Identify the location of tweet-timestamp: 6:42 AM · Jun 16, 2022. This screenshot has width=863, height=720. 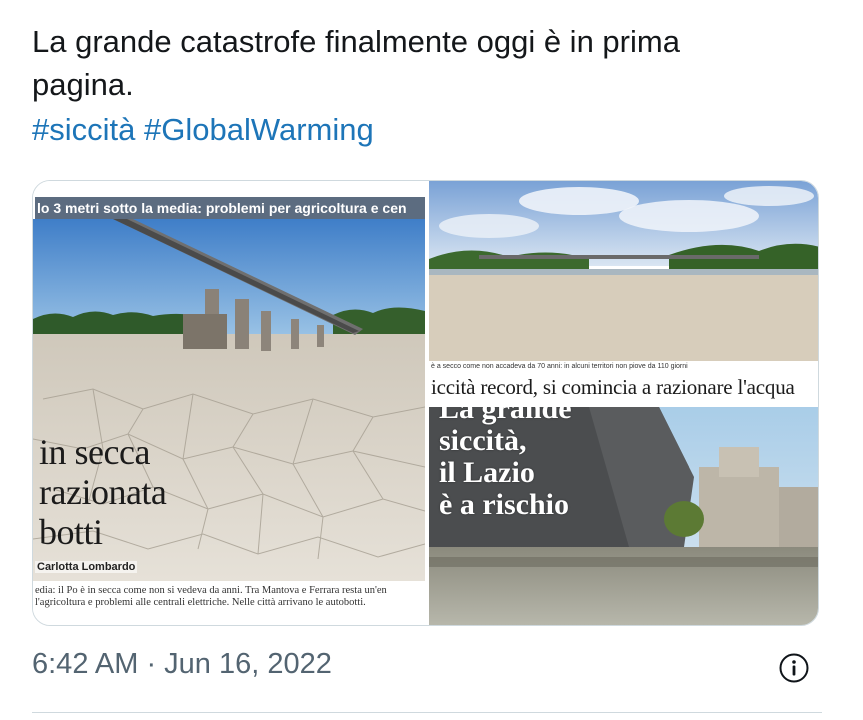
(182, 664).